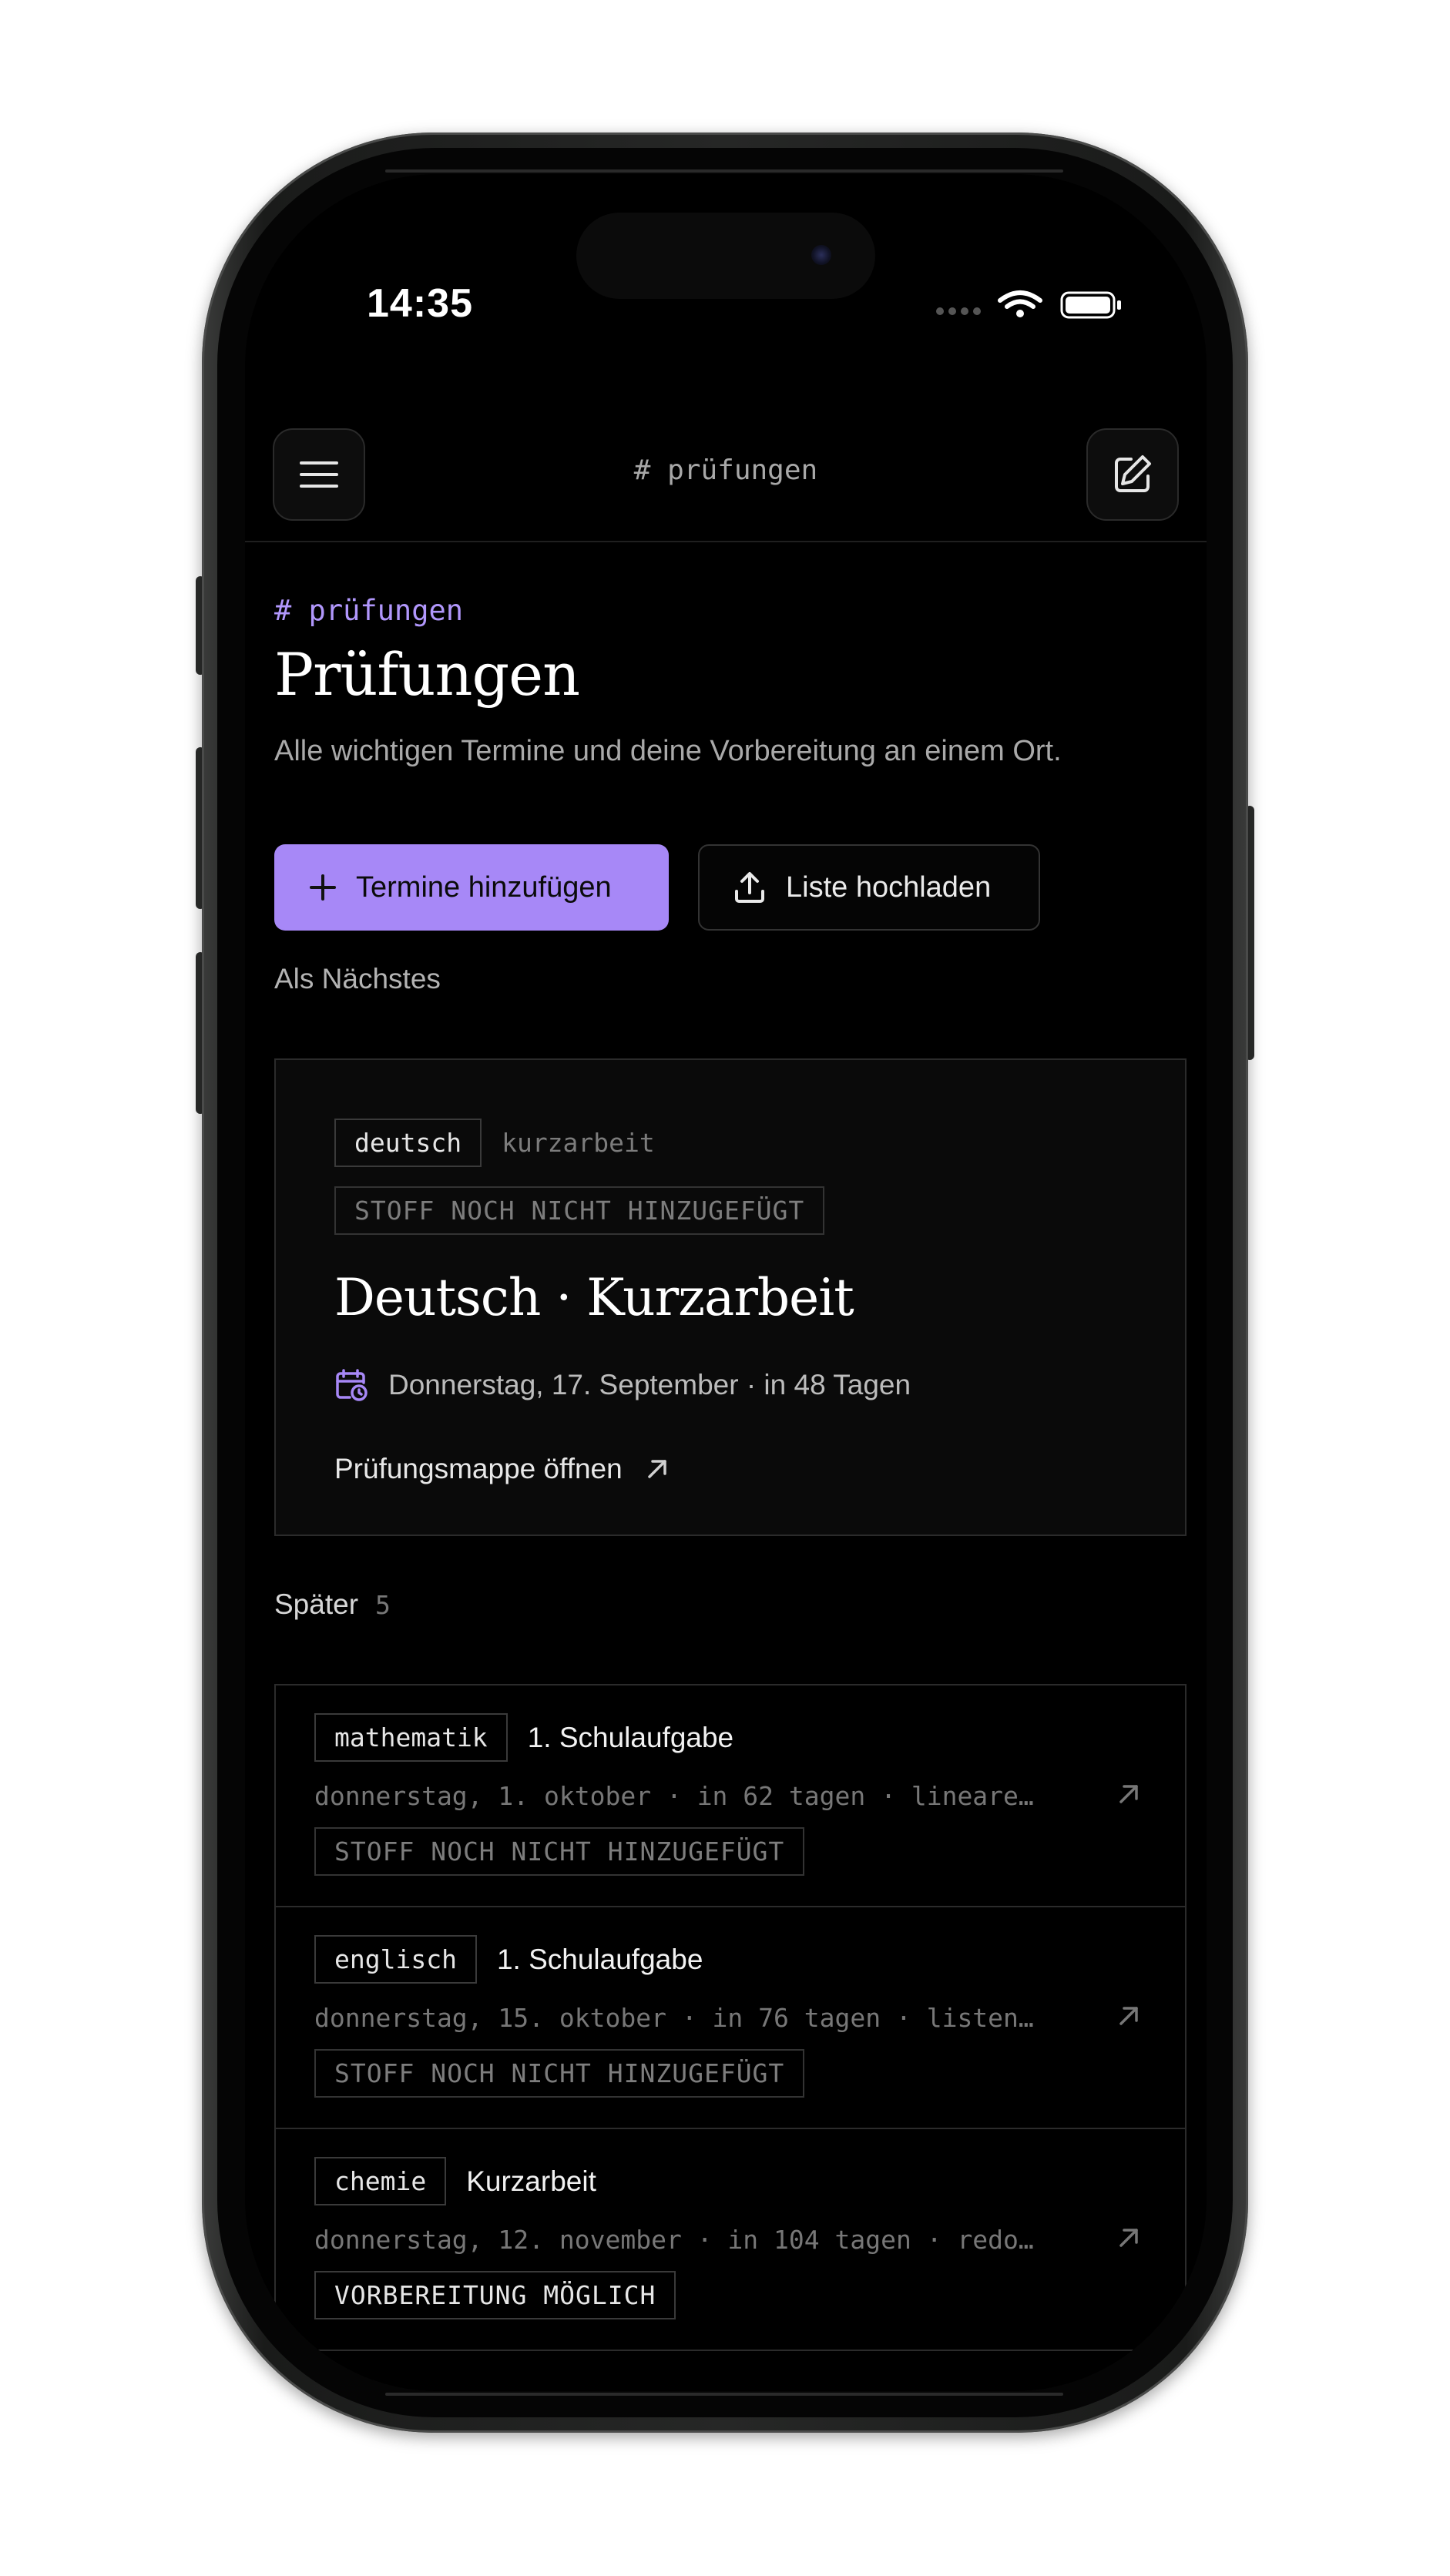  What do you see at coordinates (369, 610) in the screenshot?
I see `section-tag: # prüfungen` at bounding box center [369, 610].